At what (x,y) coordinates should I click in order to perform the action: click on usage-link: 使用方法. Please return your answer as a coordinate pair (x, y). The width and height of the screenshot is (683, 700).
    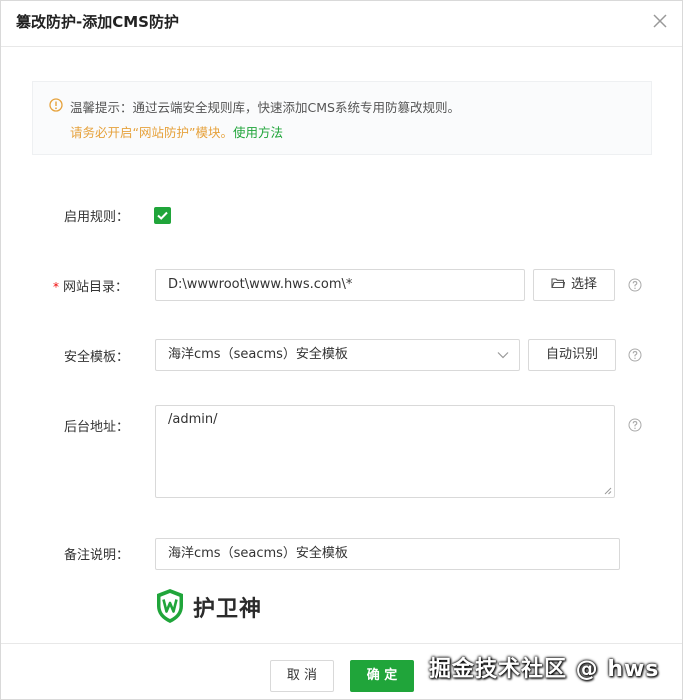
    Looking at the image, I should click on (258, 132).